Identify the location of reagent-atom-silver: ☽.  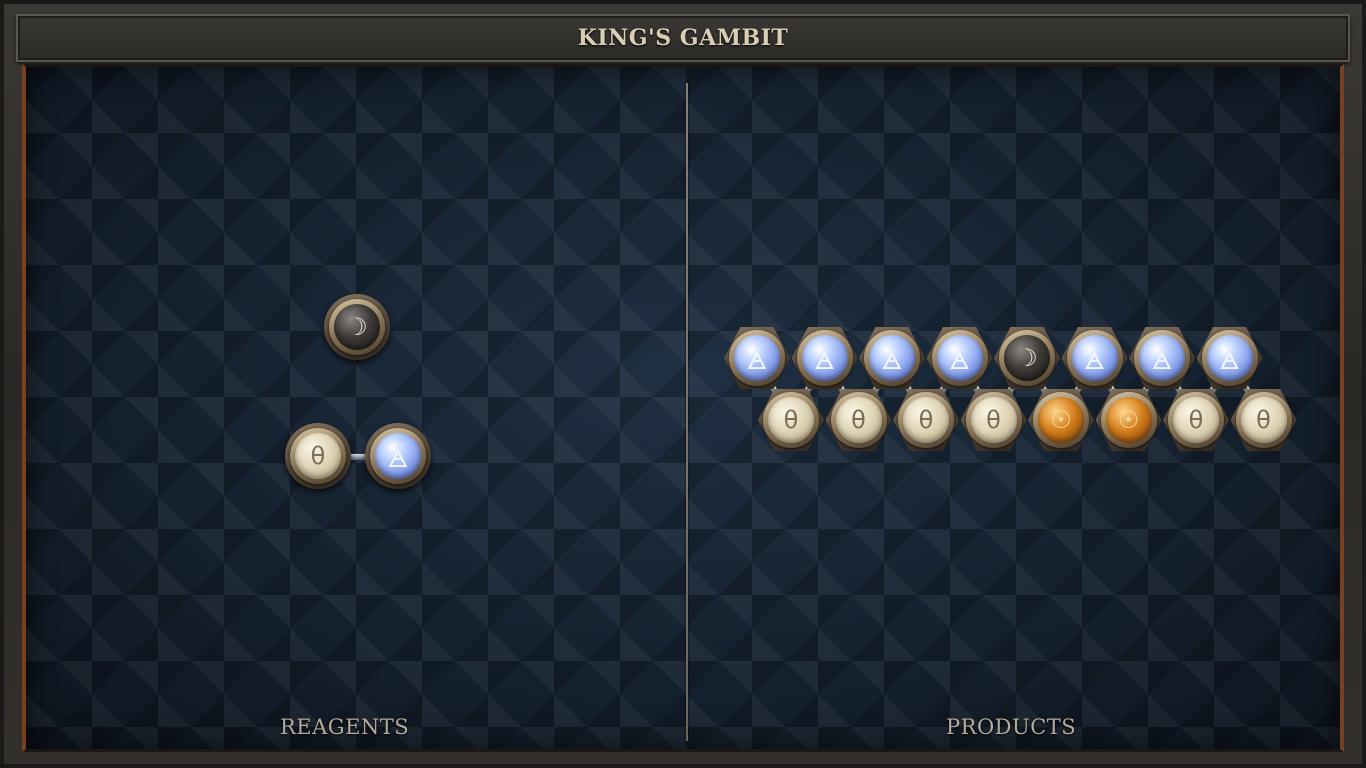
(357, 327).